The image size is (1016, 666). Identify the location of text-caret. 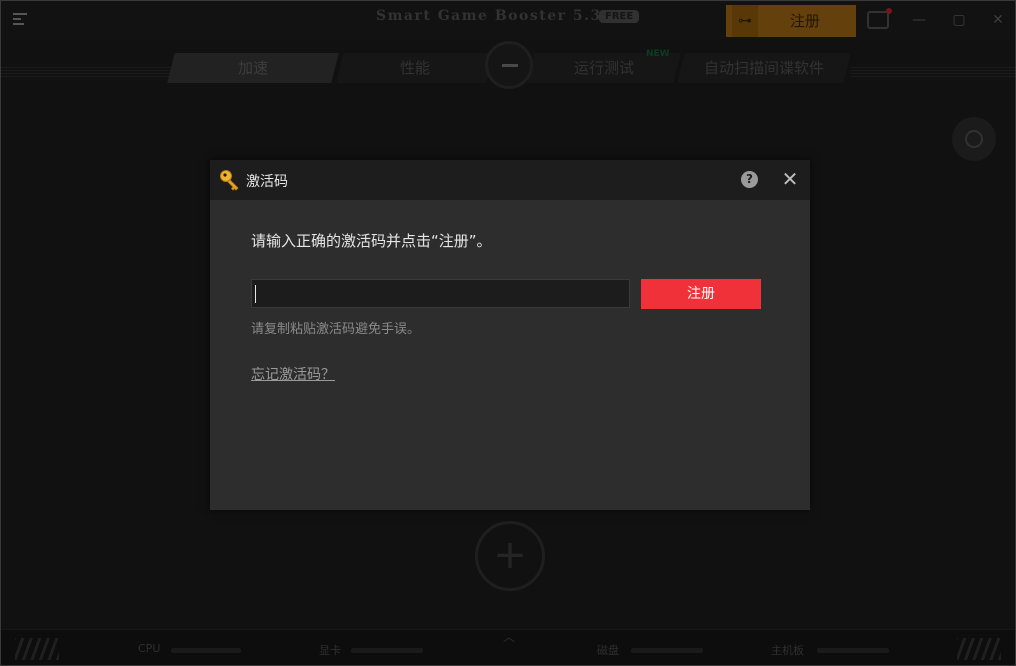
(255, 294).